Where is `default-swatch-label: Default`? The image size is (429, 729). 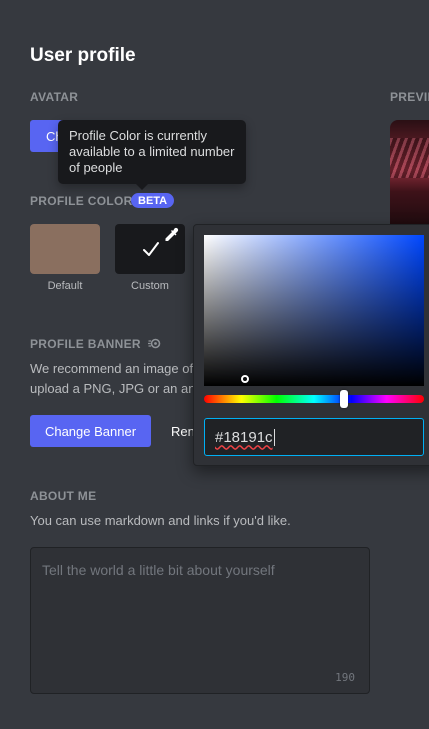 default-swatch-label: Default is located at coordinates (65, 286).